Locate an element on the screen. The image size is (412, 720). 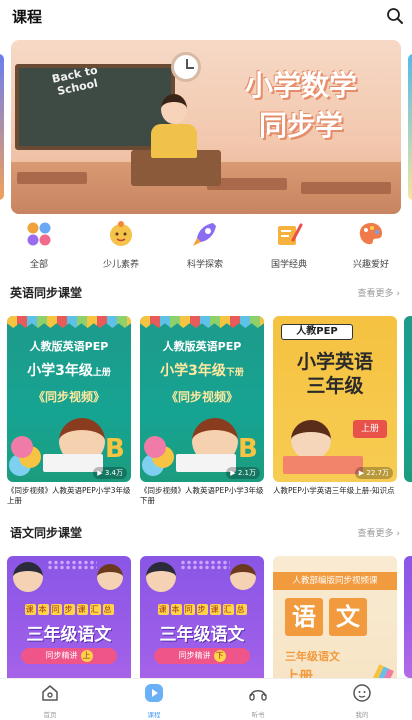
banner-headline-line2: 同步学 is located at coordinates (300, 125).